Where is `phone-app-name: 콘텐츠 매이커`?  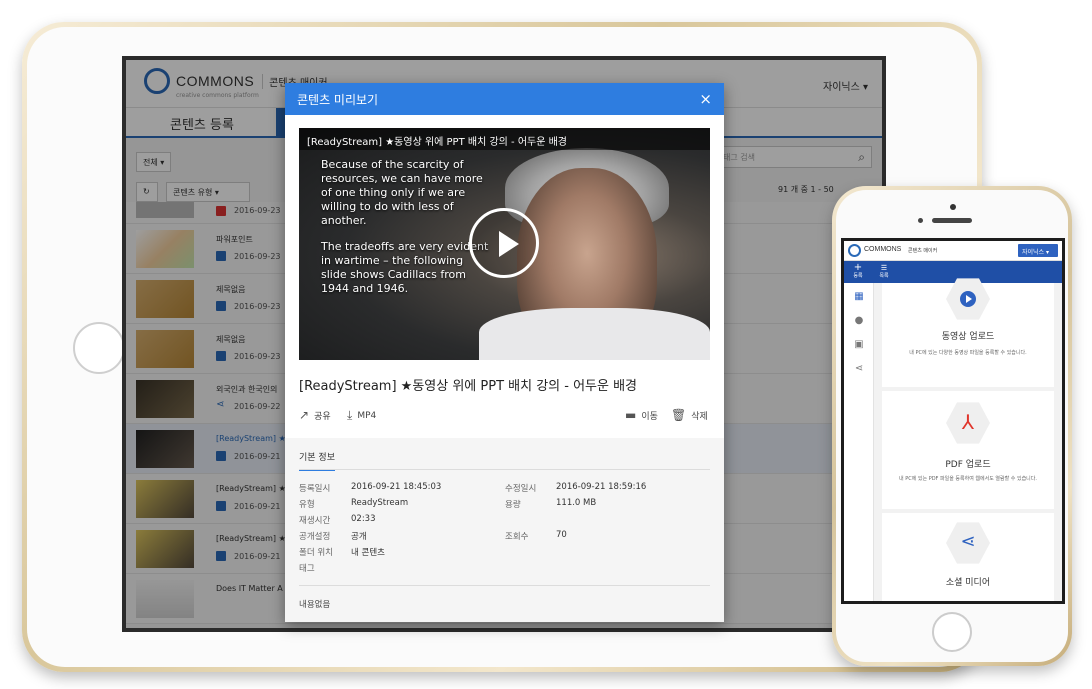 phone-app-name: 콘텐츠 매이커 is located at coordinates (923, 251).